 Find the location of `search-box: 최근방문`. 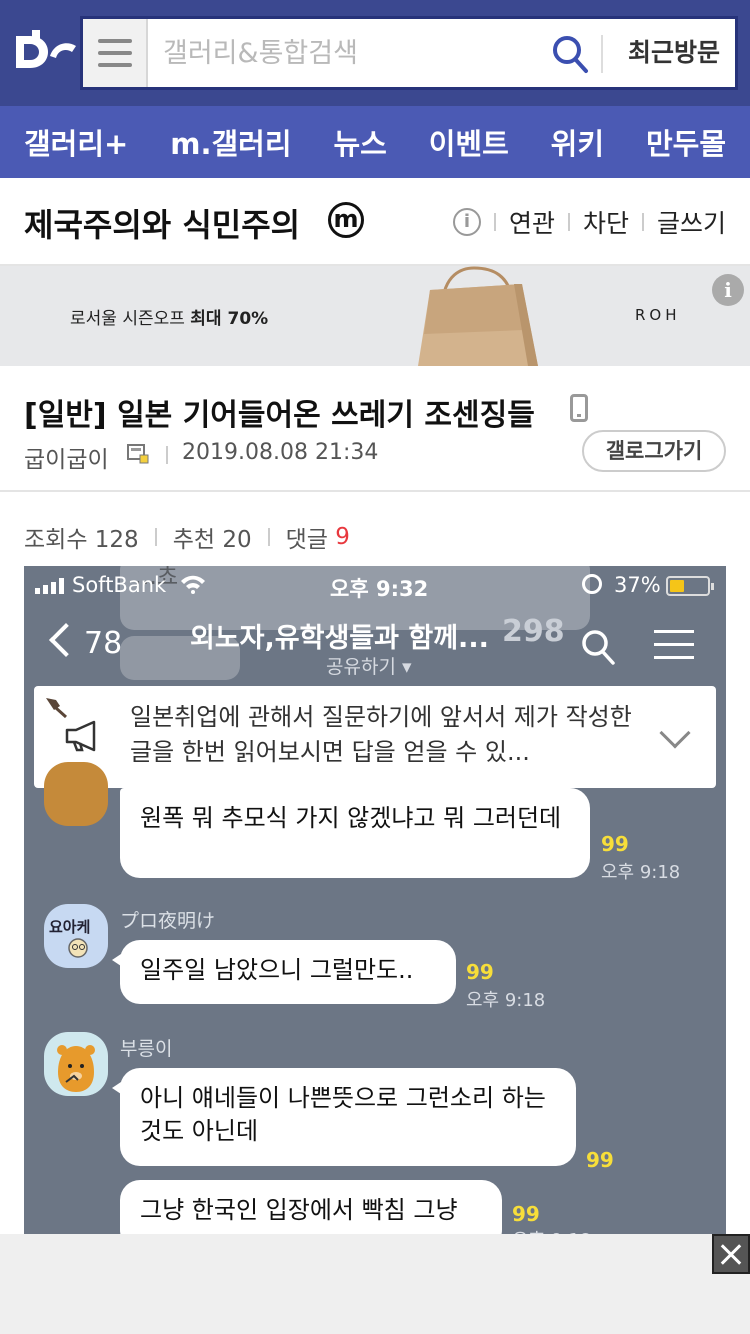

search-box: 최근방문 is located at coordinates (409, 53).